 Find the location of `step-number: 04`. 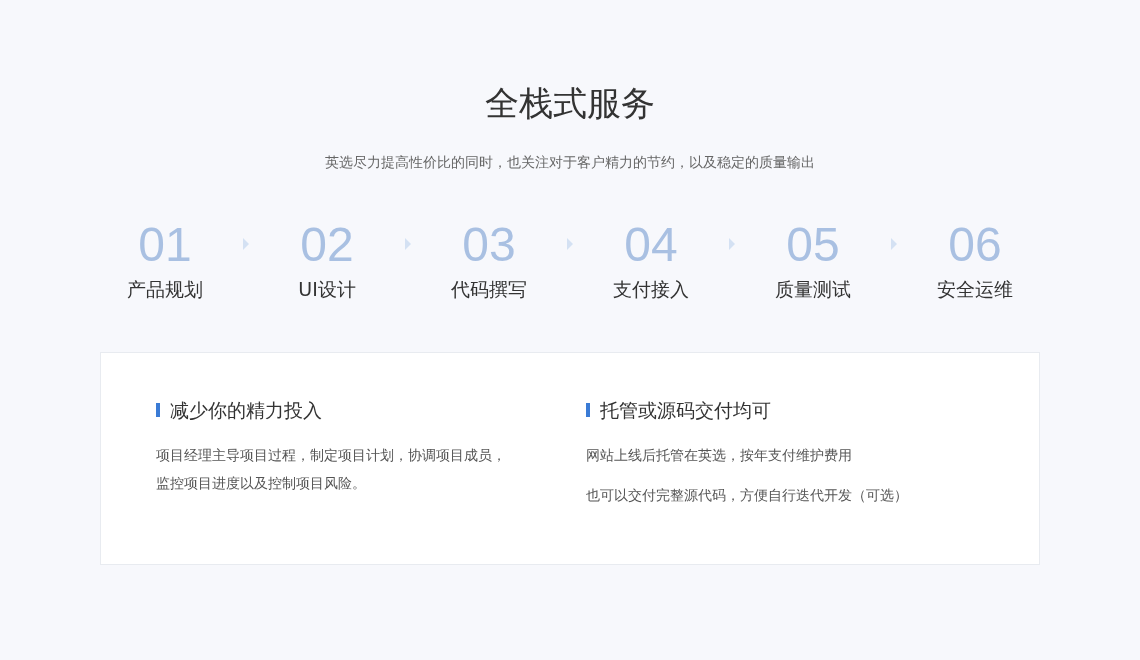

step-number: 04 is located at coordinates (651, 245).